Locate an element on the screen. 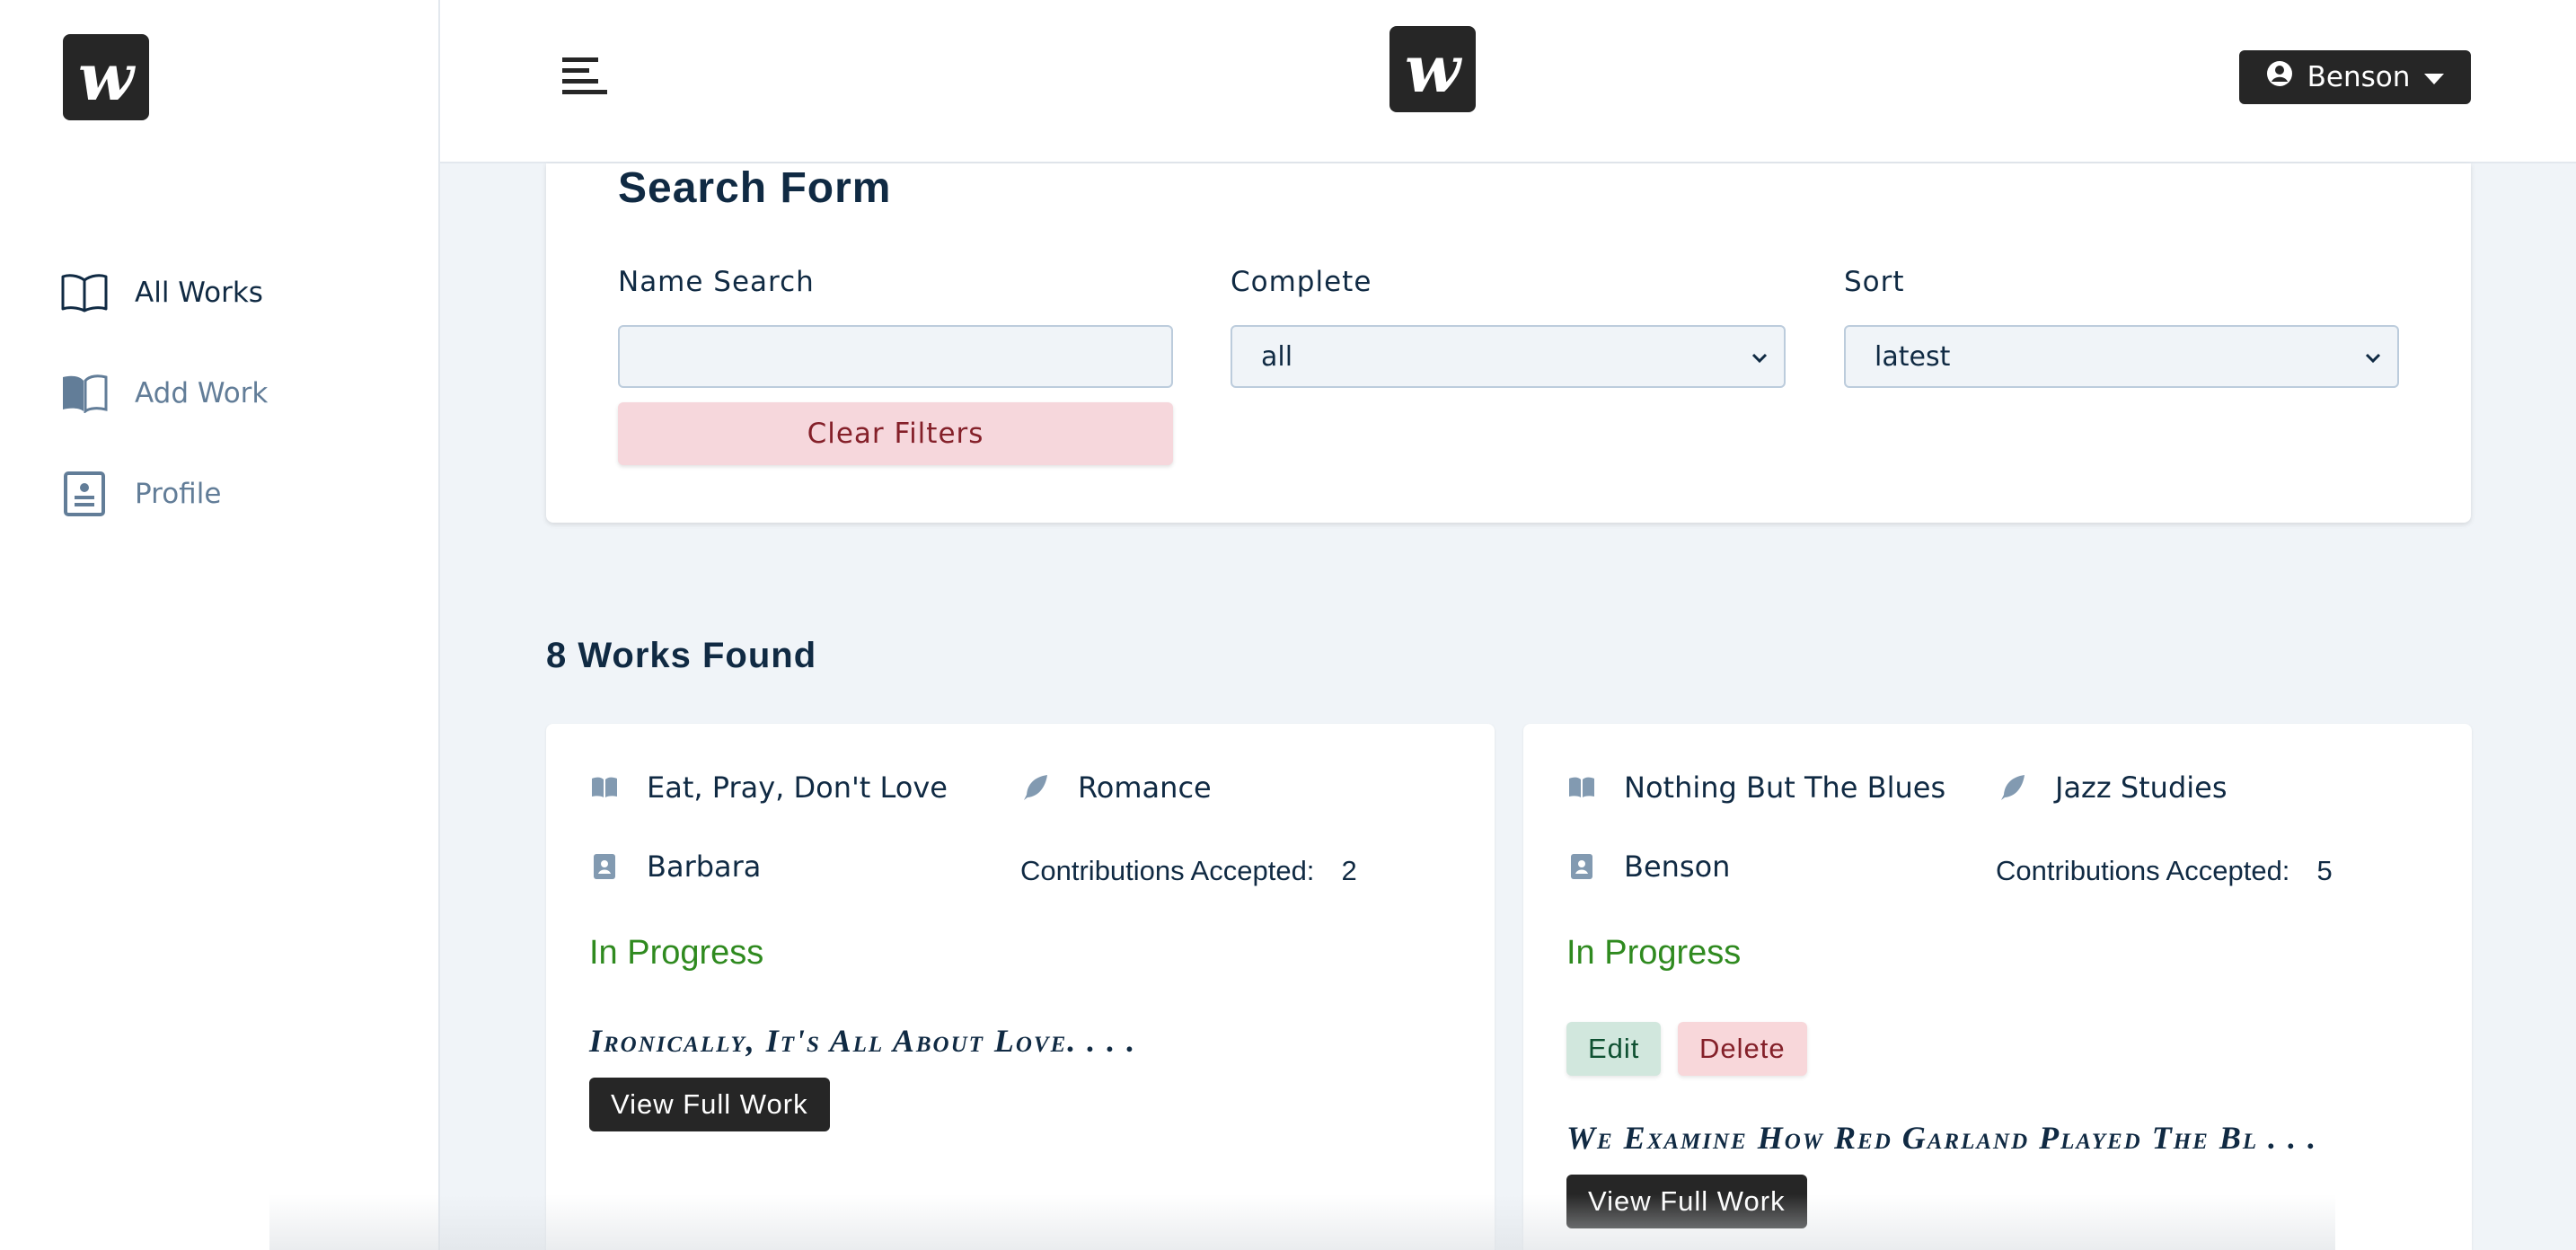 The height and width of the screenshot is (1250, 2576). sidebar-item-label: Profile is located at coordinates (178, 494).